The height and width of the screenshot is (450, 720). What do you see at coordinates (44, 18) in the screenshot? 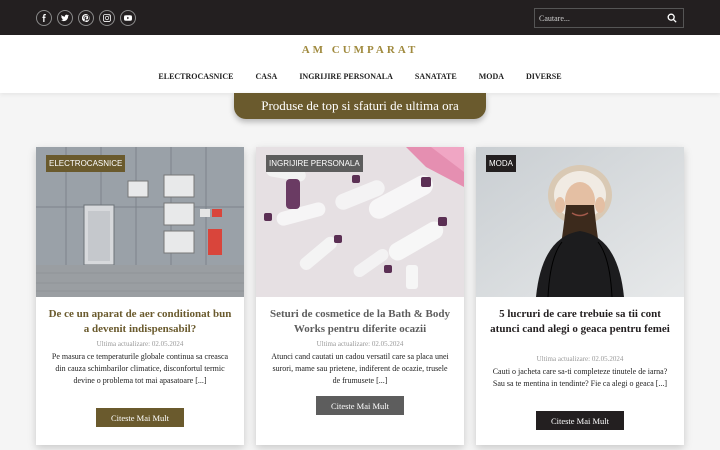
I see `facebook-icon` at bounding box center [44, 18].